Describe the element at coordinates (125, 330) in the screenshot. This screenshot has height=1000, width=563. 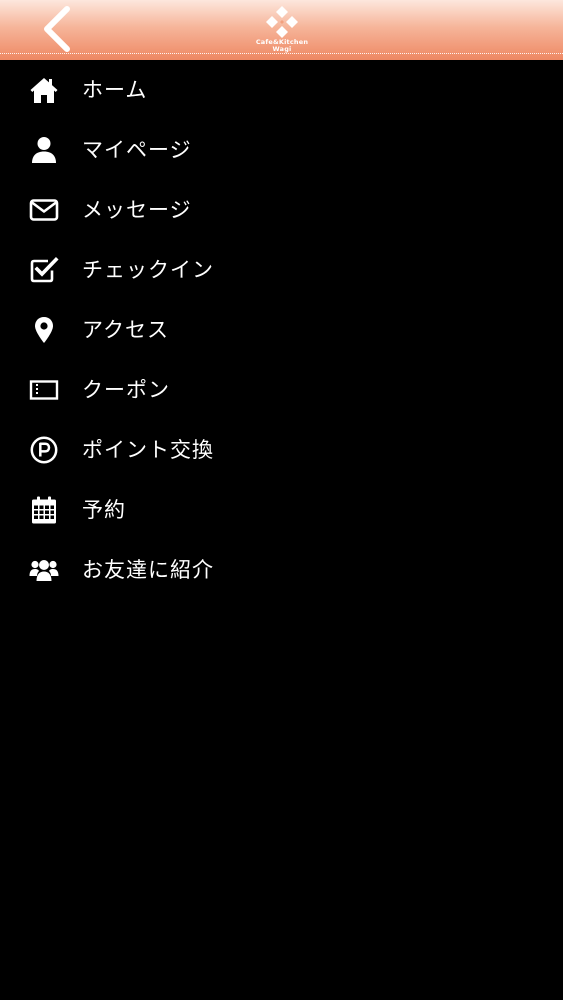
I see `menu-item-label: アクセス` at that location.